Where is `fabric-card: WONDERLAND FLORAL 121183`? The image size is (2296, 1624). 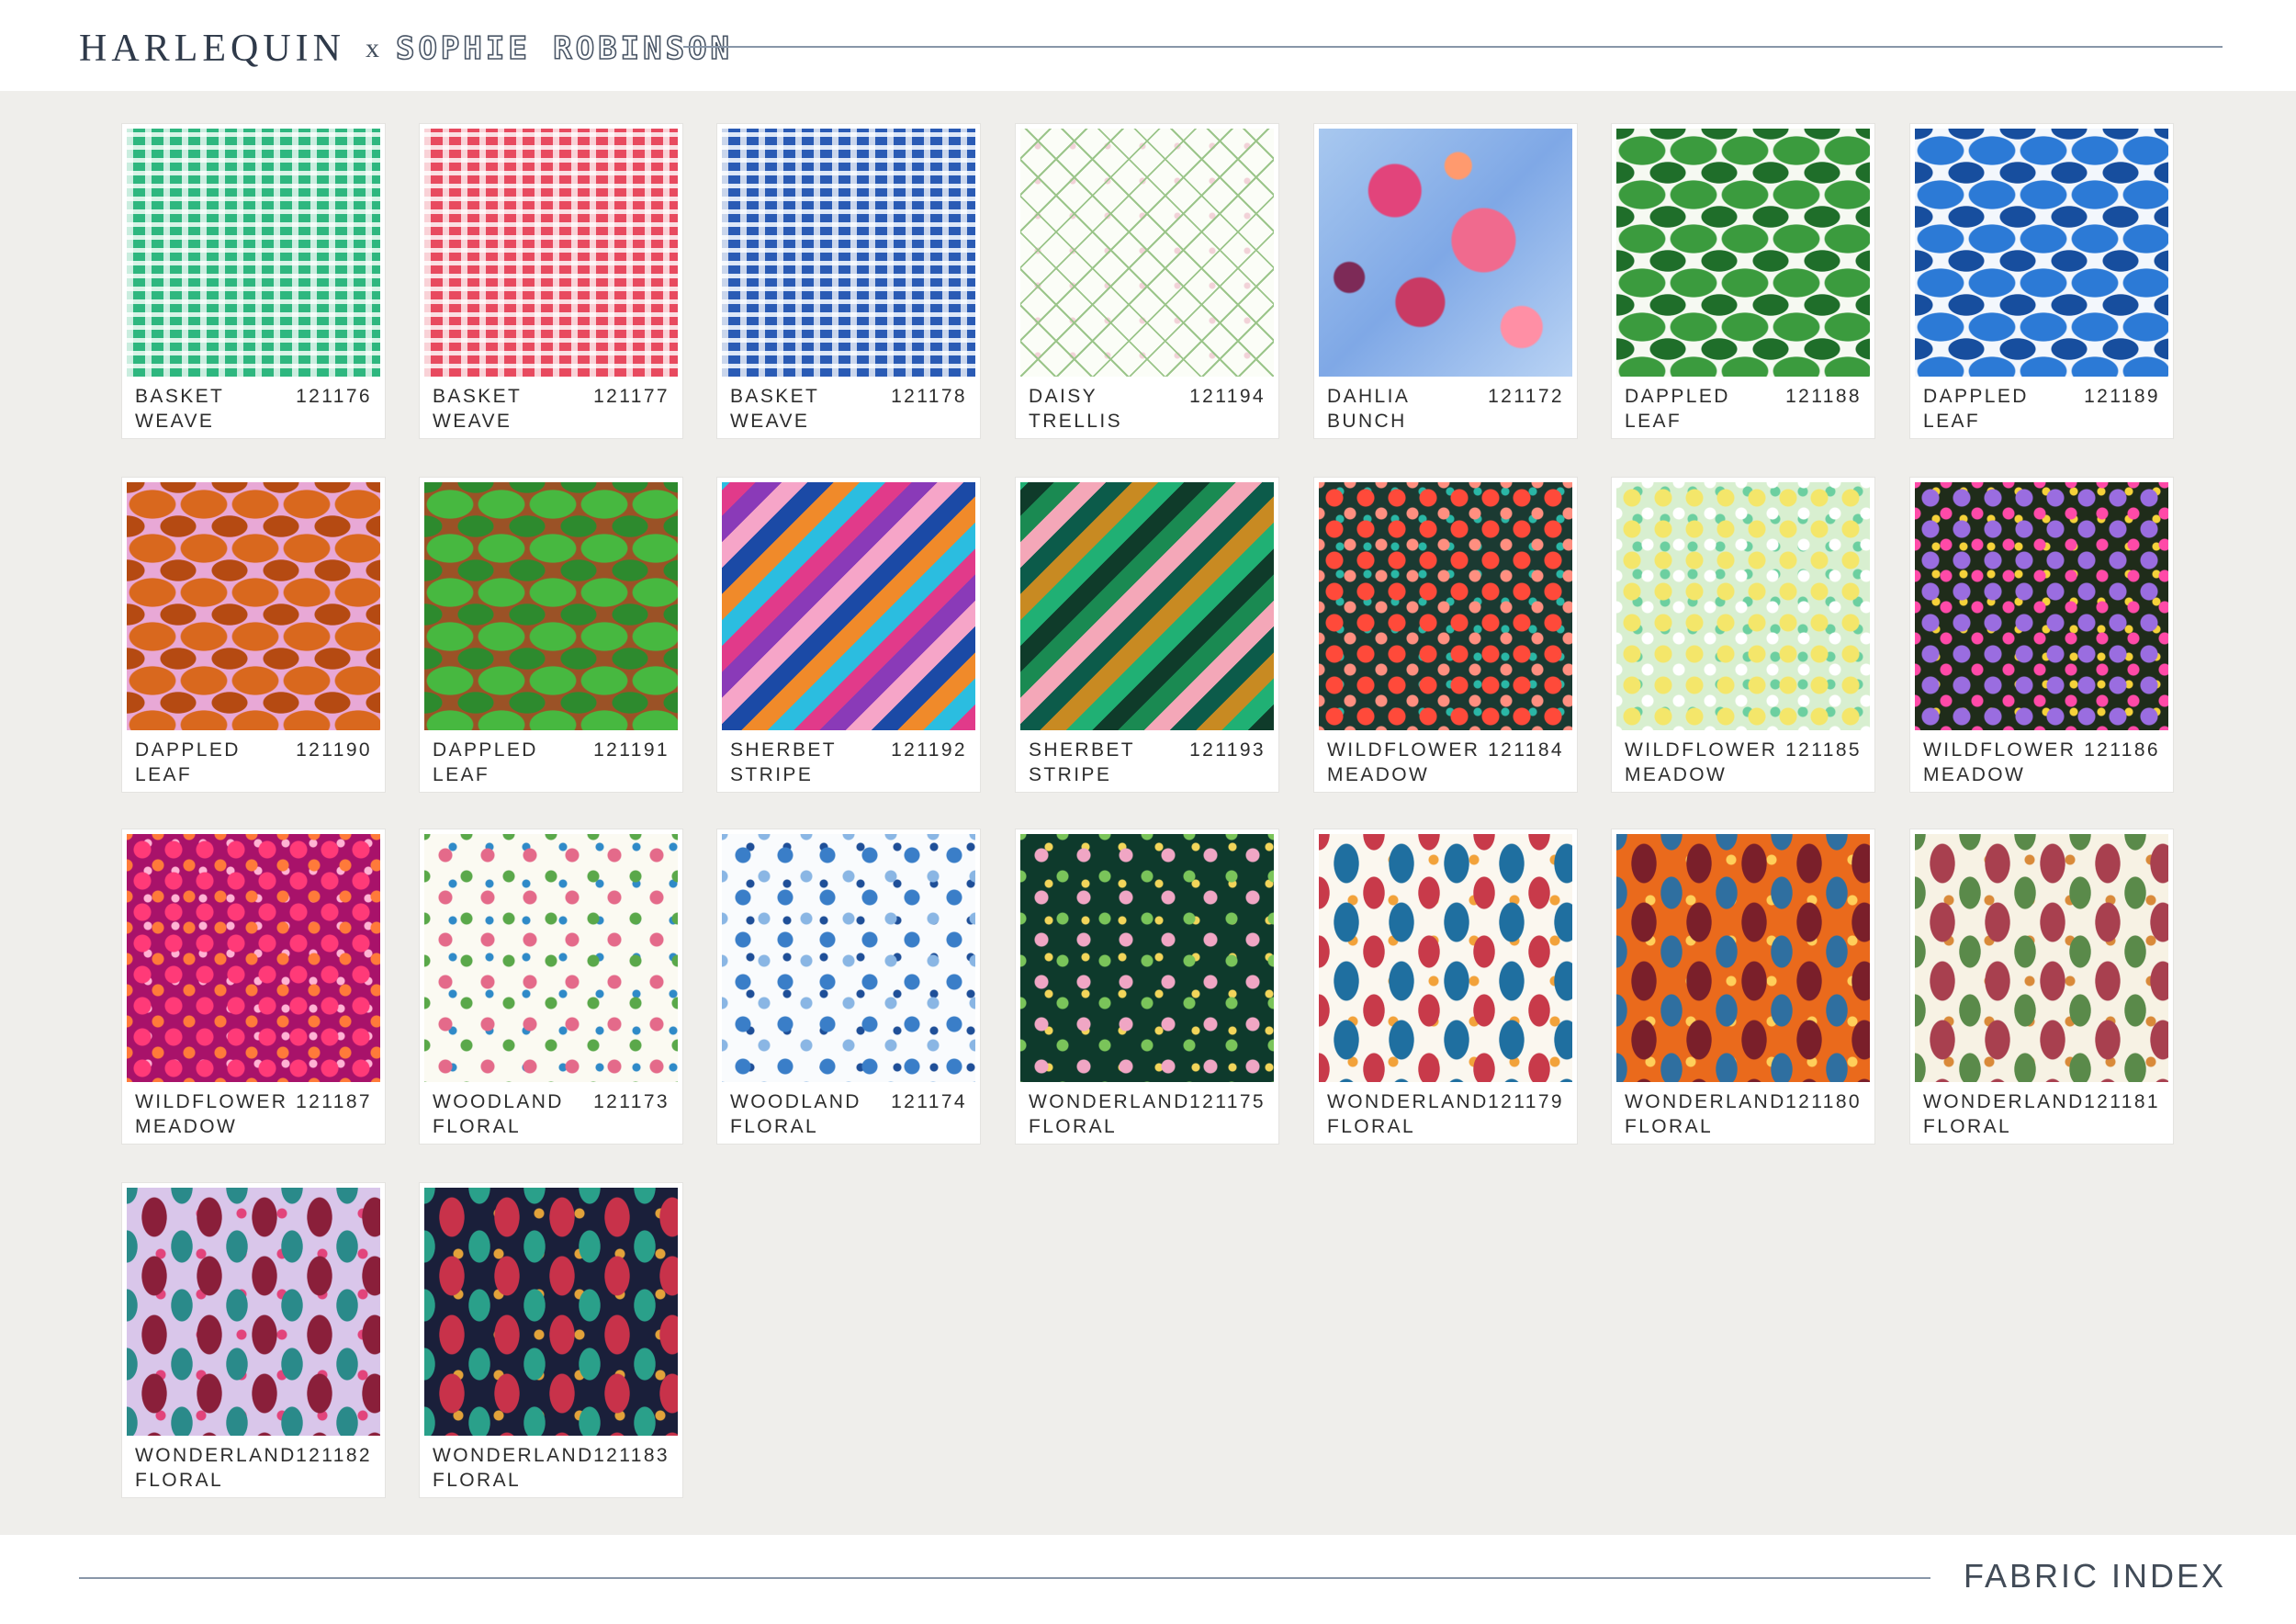 fabric-card: WONDERLAND FLORAL 121183 is located at coordinates (551, 1340).